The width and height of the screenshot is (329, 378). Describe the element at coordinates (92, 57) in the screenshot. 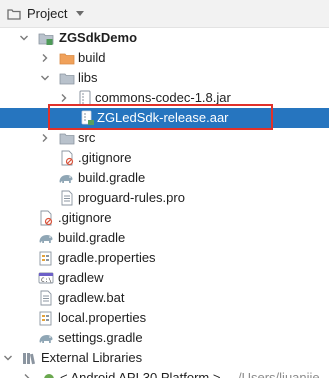

I see `tree-item-label: build` at that location.